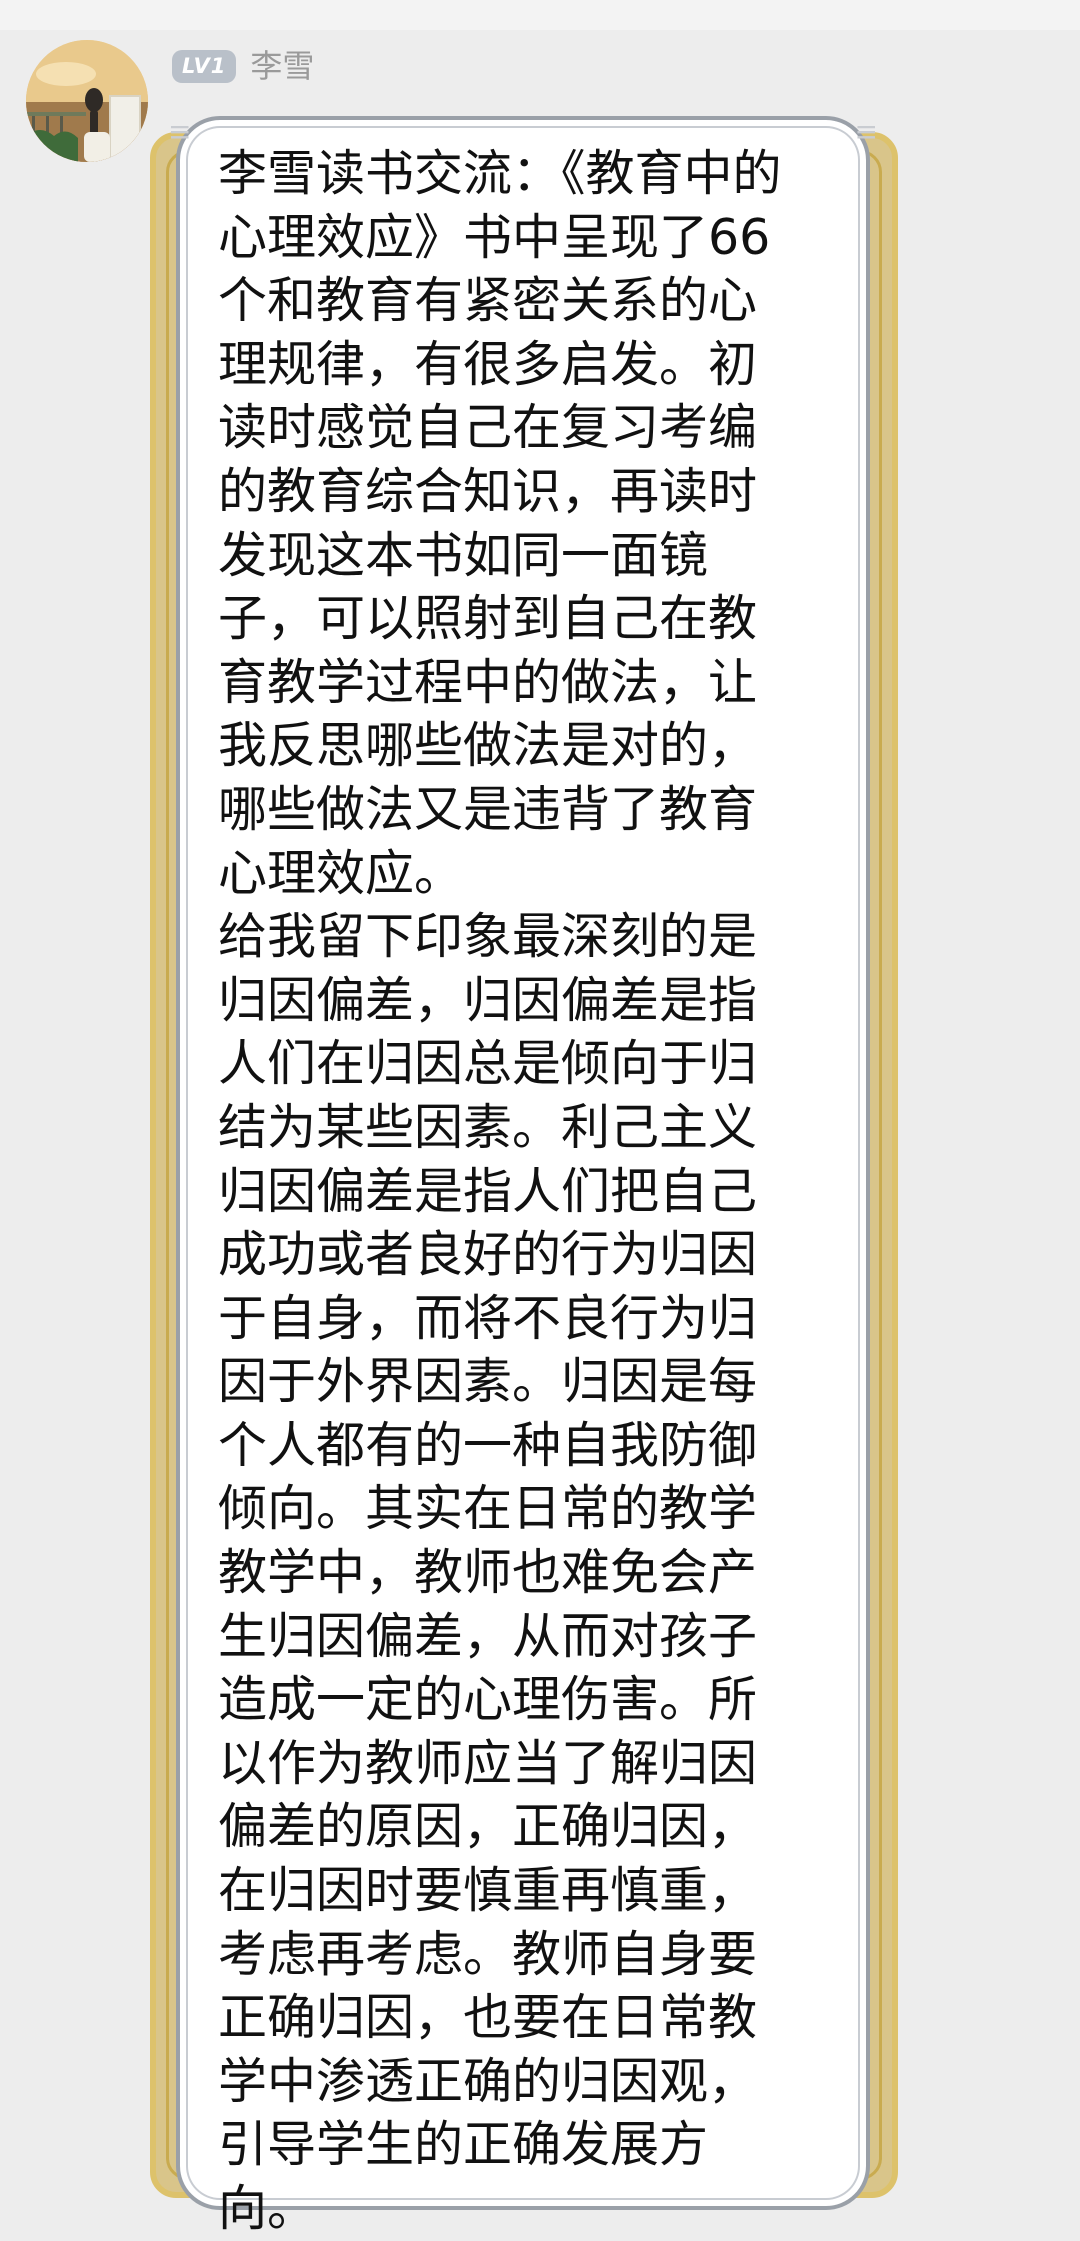 The width and height of the screenshot is (1080, 2241). I want to click on avatar, so click(87, 101).